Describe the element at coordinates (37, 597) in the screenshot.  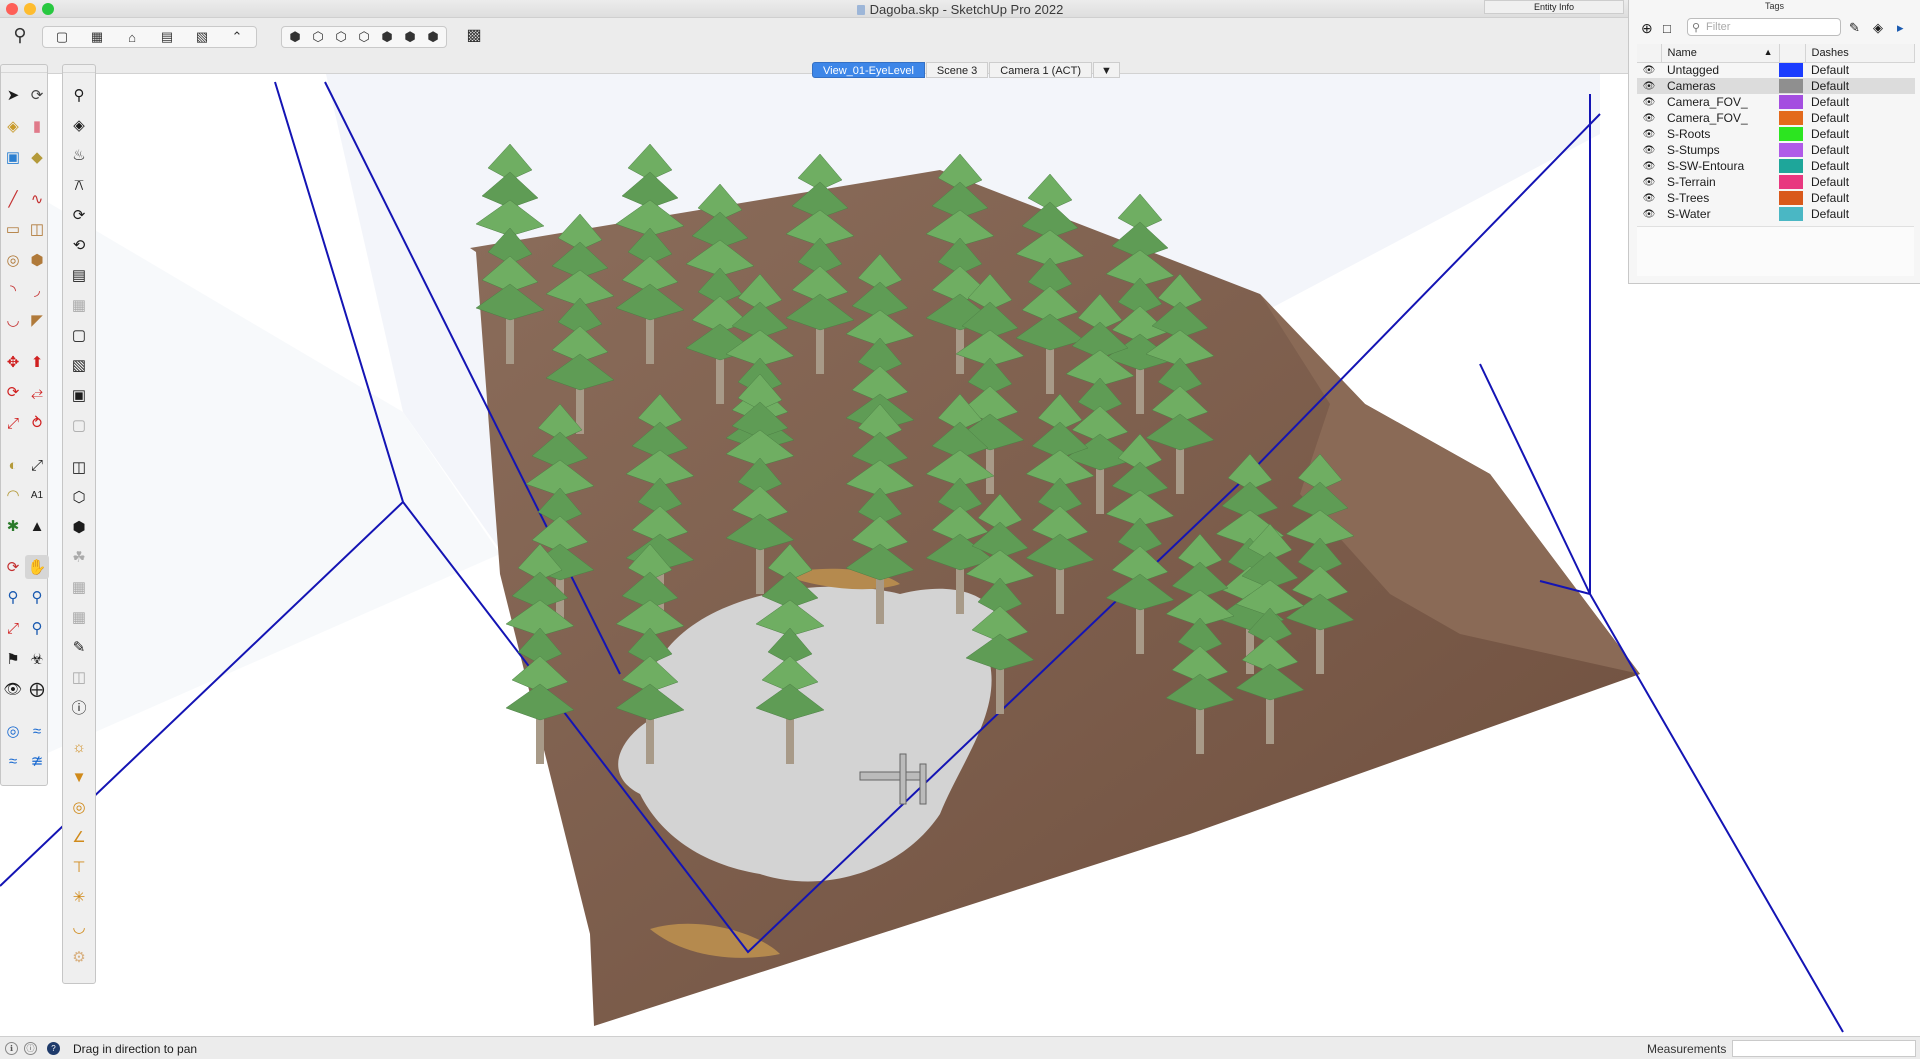
I see `zoom-window-icon: ⚲` at that location.